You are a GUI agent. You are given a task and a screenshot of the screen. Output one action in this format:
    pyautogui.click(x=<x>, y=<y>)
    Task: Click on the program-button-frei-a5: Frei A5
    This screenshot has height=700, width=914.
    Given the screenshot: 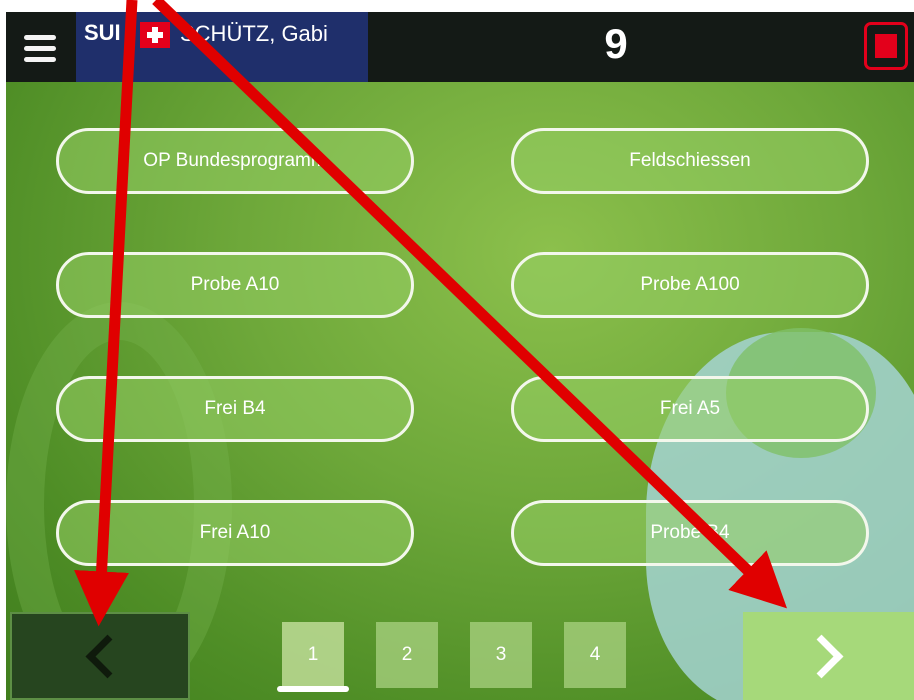 What is the action you would take?
    pyautogui.click(x=690, y=409)
    